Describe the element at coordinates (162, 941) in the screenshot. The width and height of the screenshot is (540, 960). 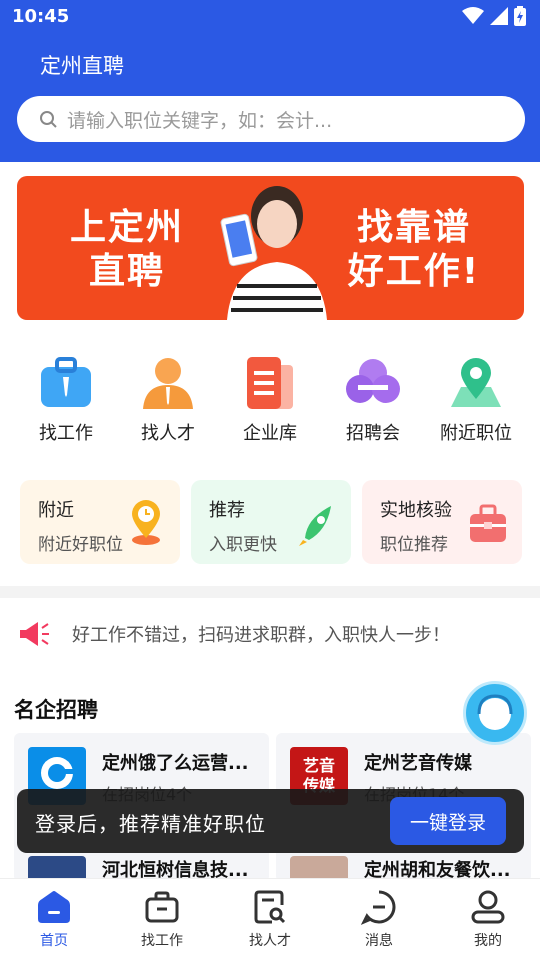
I see `tab-label: 找工作` at that location.